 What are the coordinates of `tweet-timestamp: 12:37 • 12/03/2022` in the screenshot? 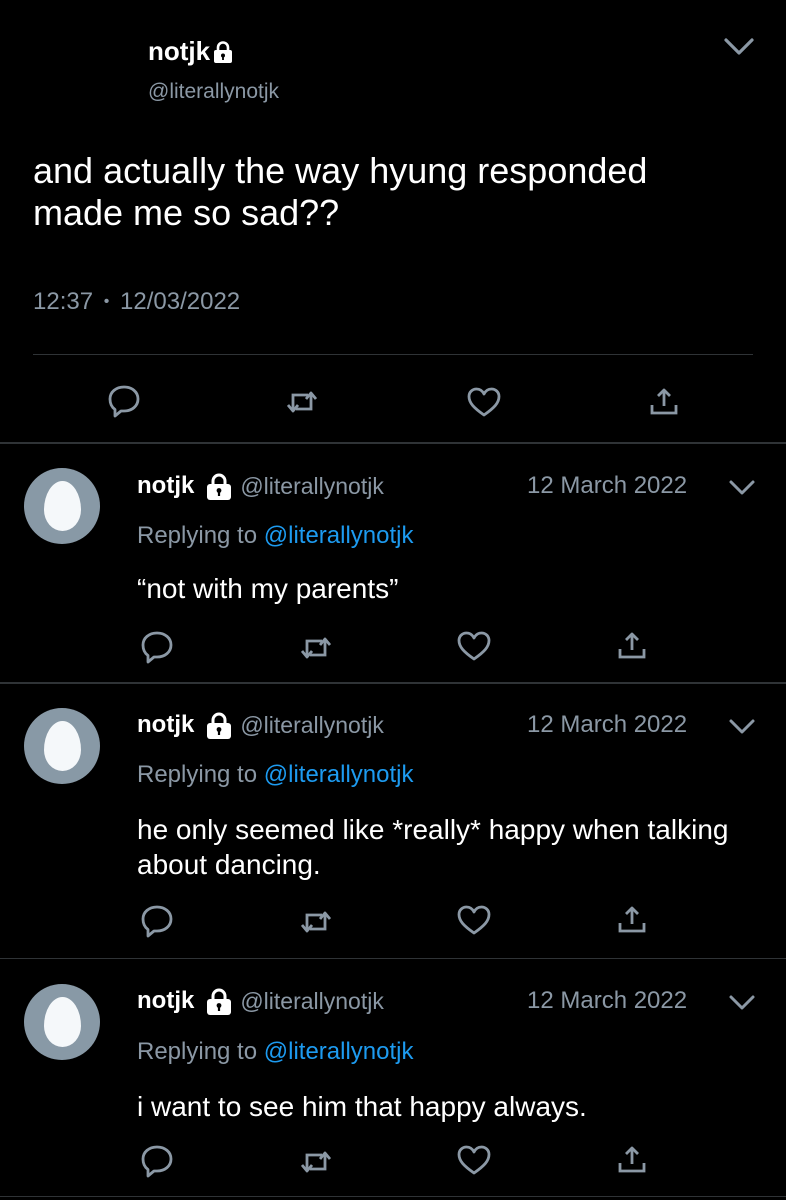 It's located at (136, 302).